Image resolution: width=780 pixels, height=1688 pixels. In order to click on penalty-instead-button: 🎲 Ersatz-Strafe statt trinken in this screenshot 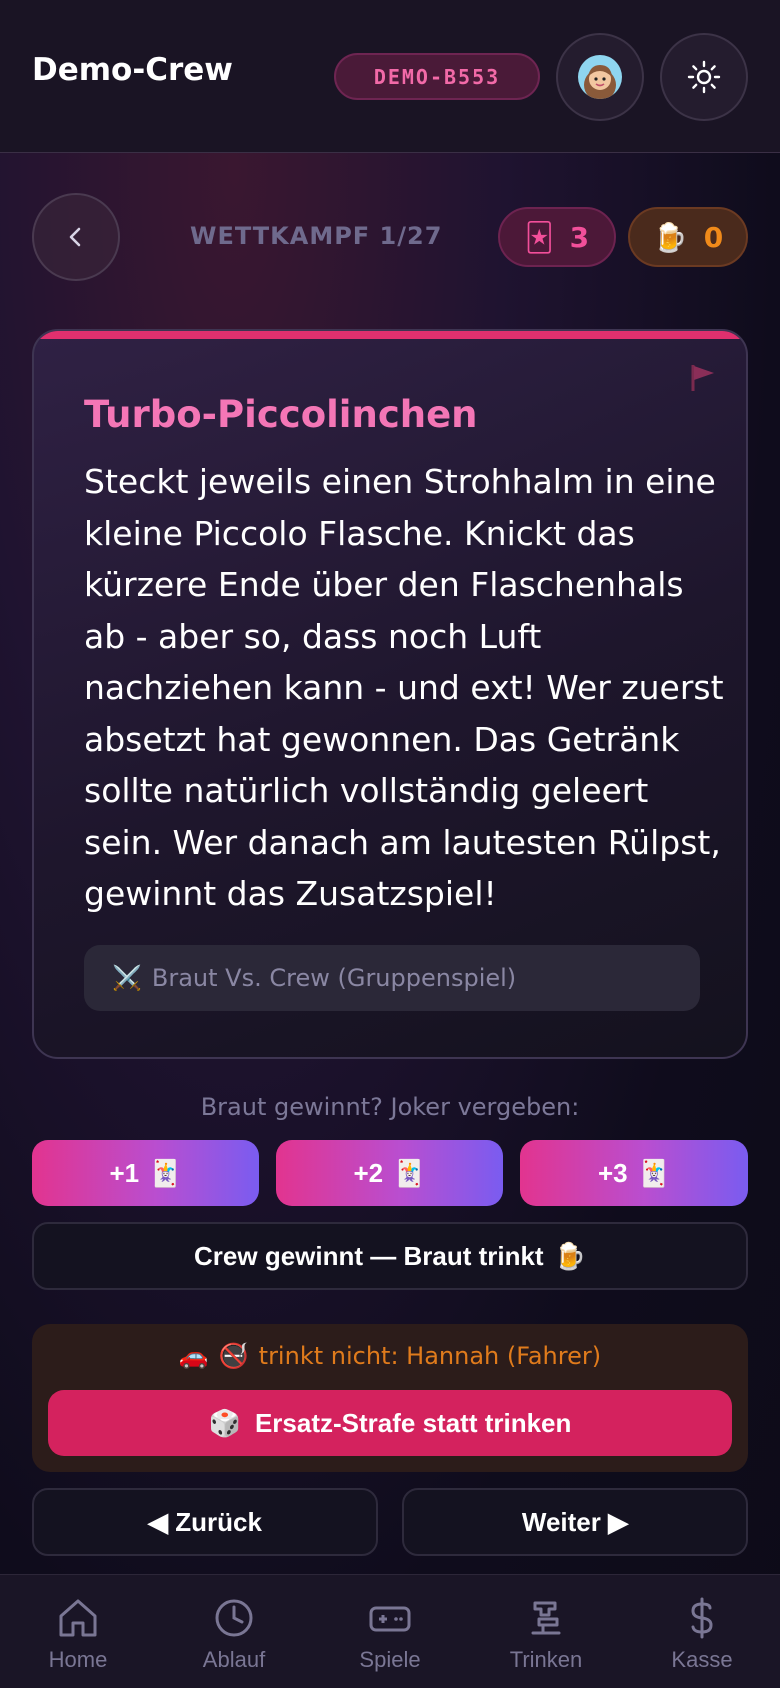, I will do `click(390, 1423)`.